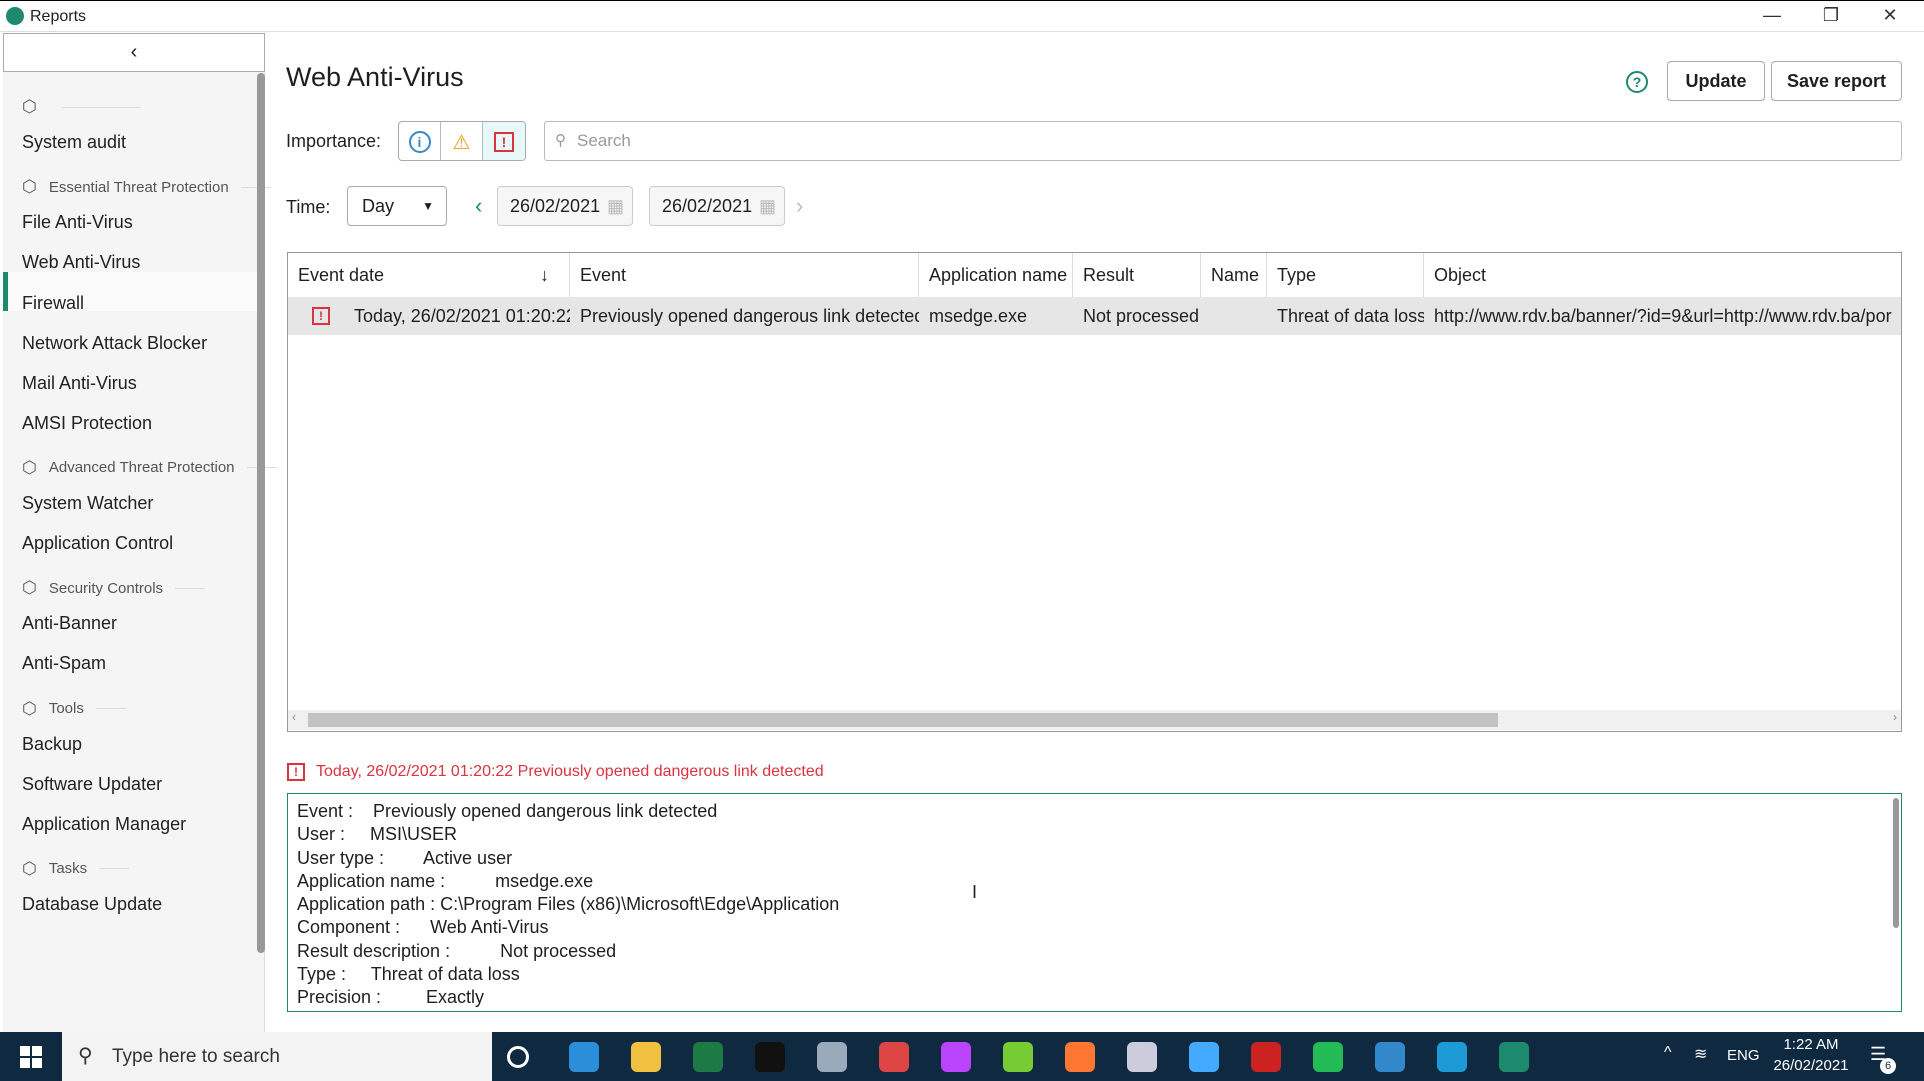  Describe the element at coordinates (565, 206) in the screenshot. I see `date-from-field: 26/02/2021 ▦` at that location.